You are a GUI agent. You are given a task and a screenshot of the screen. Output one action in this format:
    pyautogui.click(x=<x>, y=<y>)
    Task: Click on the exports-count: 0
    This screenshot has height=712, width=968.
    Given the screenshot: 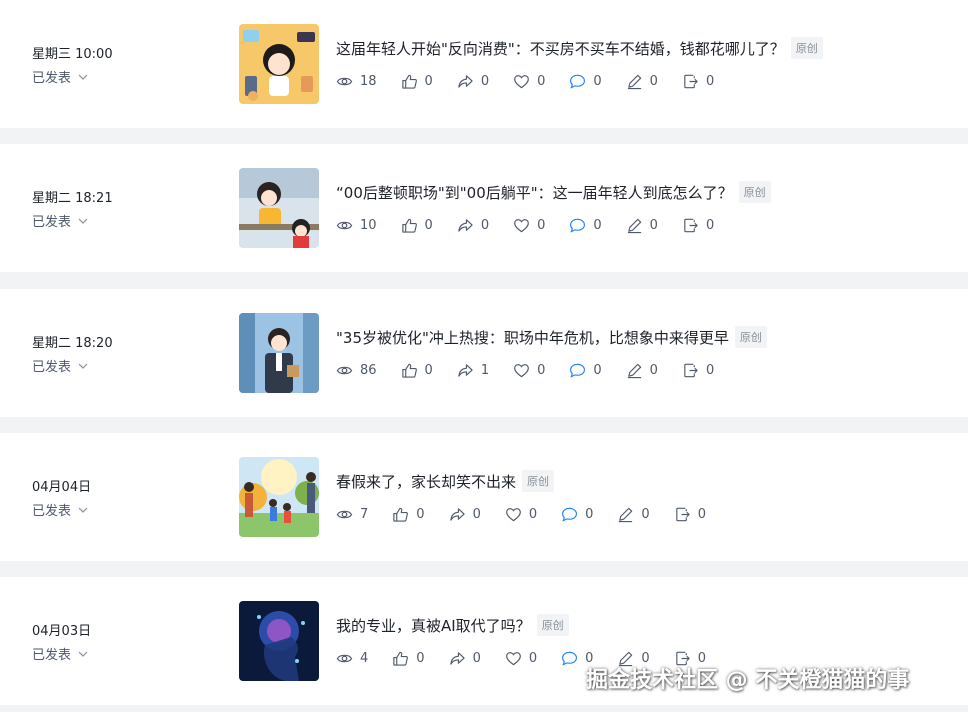 What is the action you would take?
    pyautogui.click(x=710, y=225)
    